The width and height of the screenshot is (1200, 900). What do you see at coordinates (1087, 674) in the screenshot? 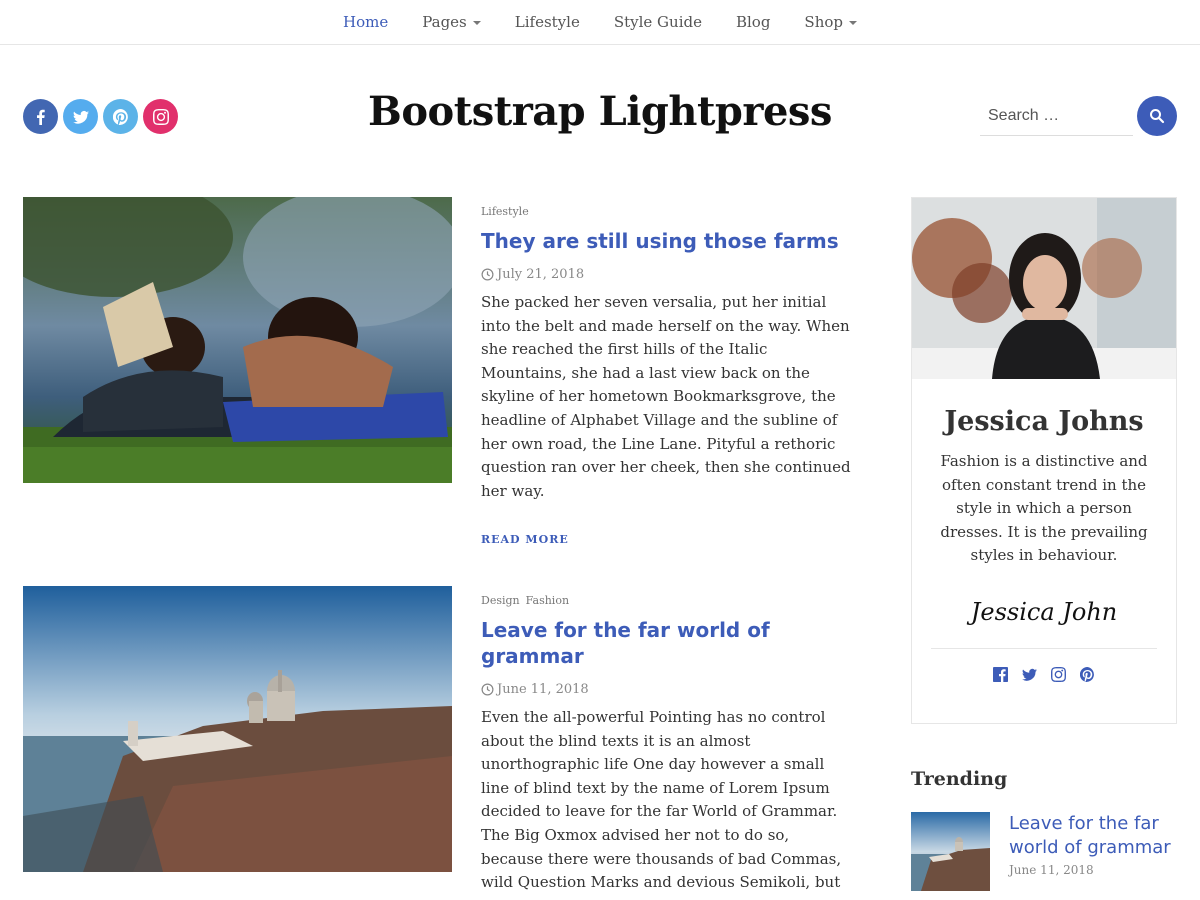
I see `pinterest-icon` at bounding box center [1087, 674].